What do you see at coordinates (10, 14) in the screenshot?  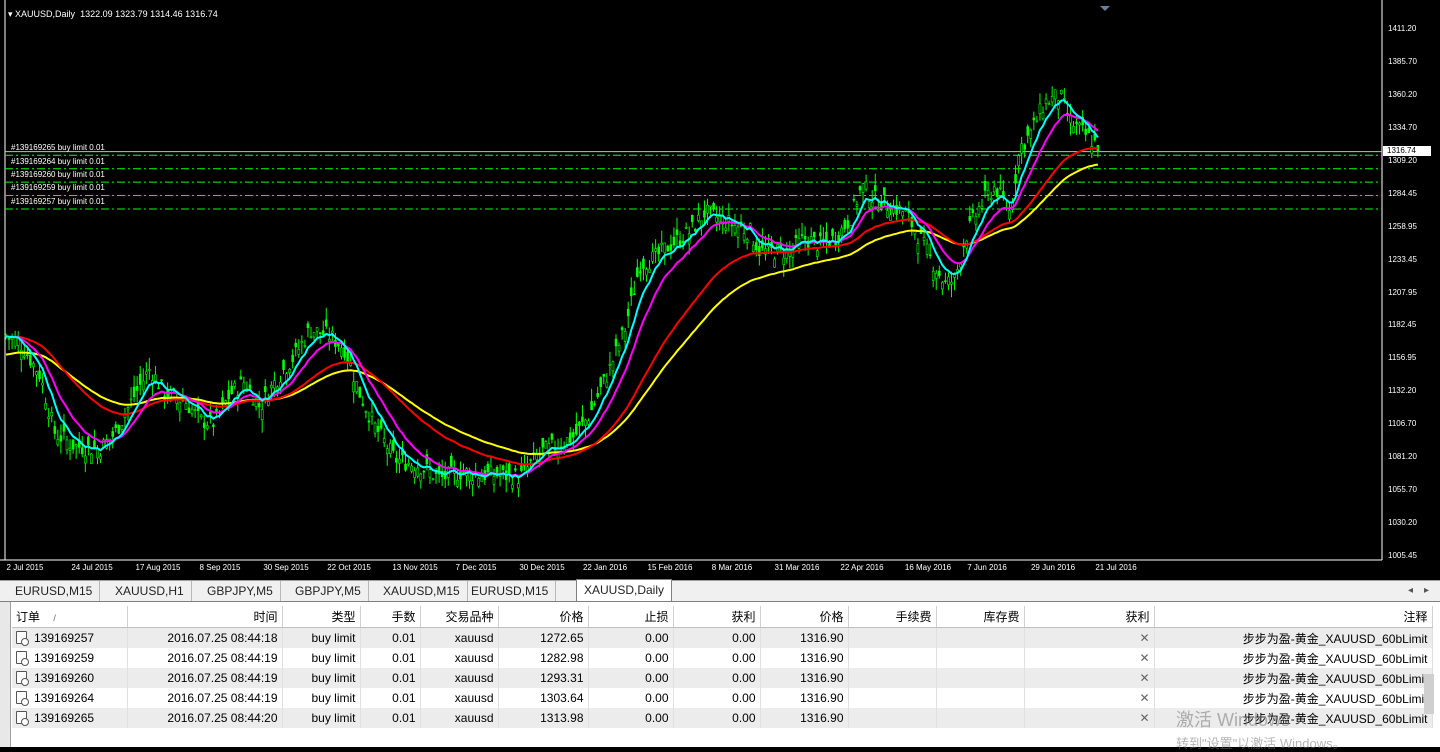 I see `chart-menu-arrow-icon: ▾` at bounding box center [10, 14].